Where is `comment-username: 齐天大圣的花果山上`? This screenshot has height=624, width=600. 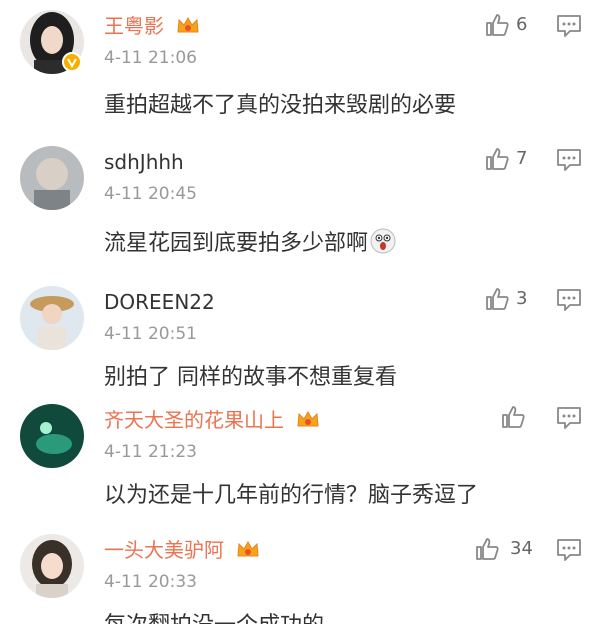 comment-username: 齐天大圣的花果山上 is located at coordinates (212, 420).